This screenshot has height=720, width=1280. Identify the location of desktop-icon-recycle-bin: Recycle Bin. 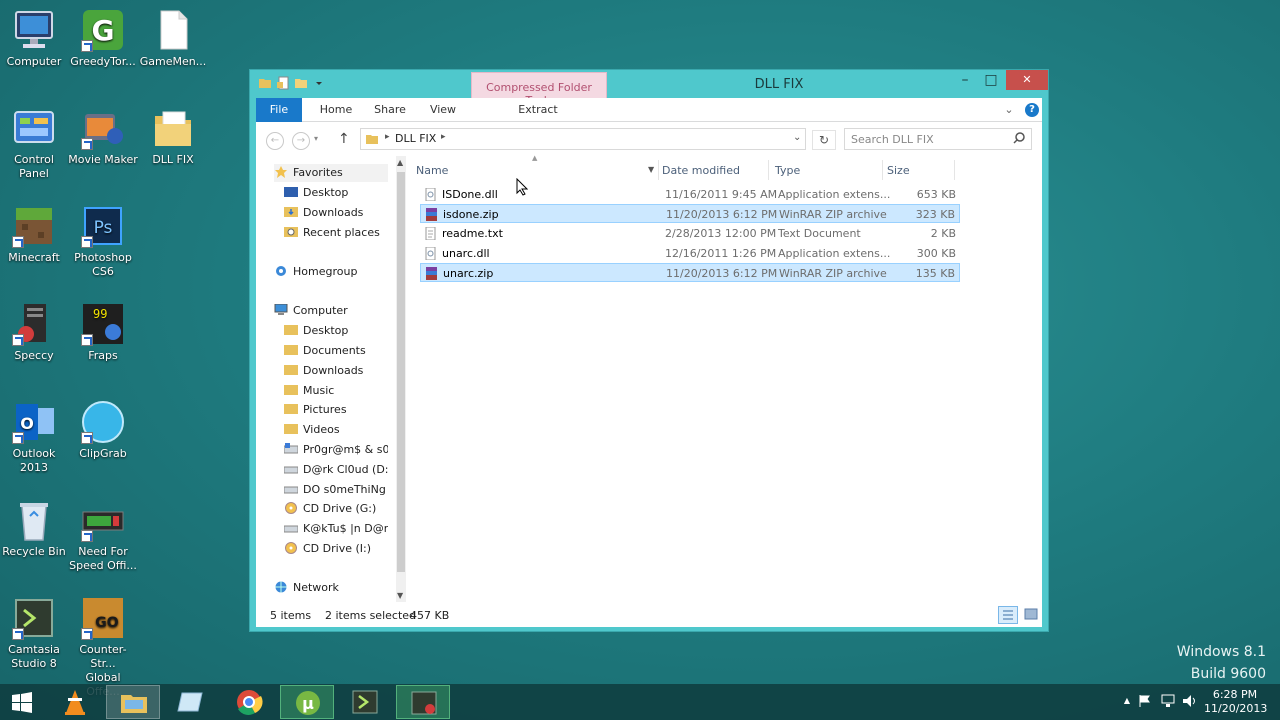
(34, 528).